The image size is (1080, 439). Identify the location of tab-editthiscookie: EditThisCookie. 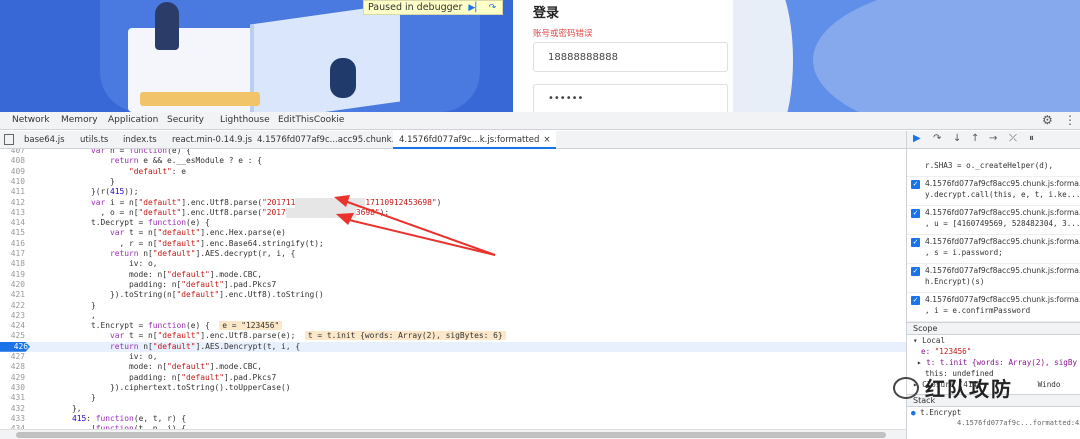
(311, 120).